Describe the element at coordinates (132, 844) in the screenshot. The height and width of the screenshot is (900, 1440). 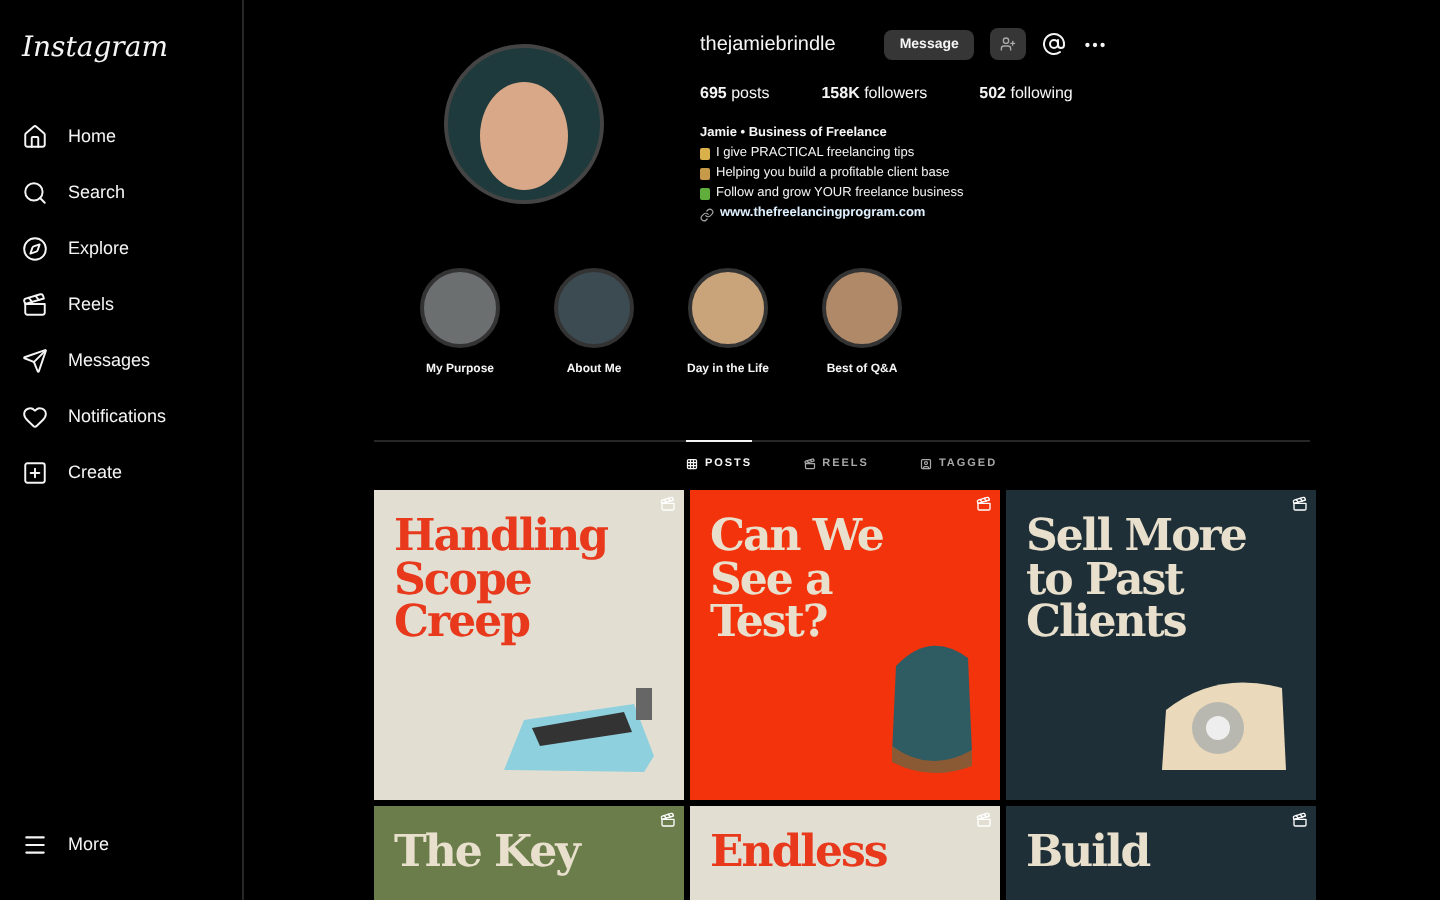
I see `more-menu: More` at that location.